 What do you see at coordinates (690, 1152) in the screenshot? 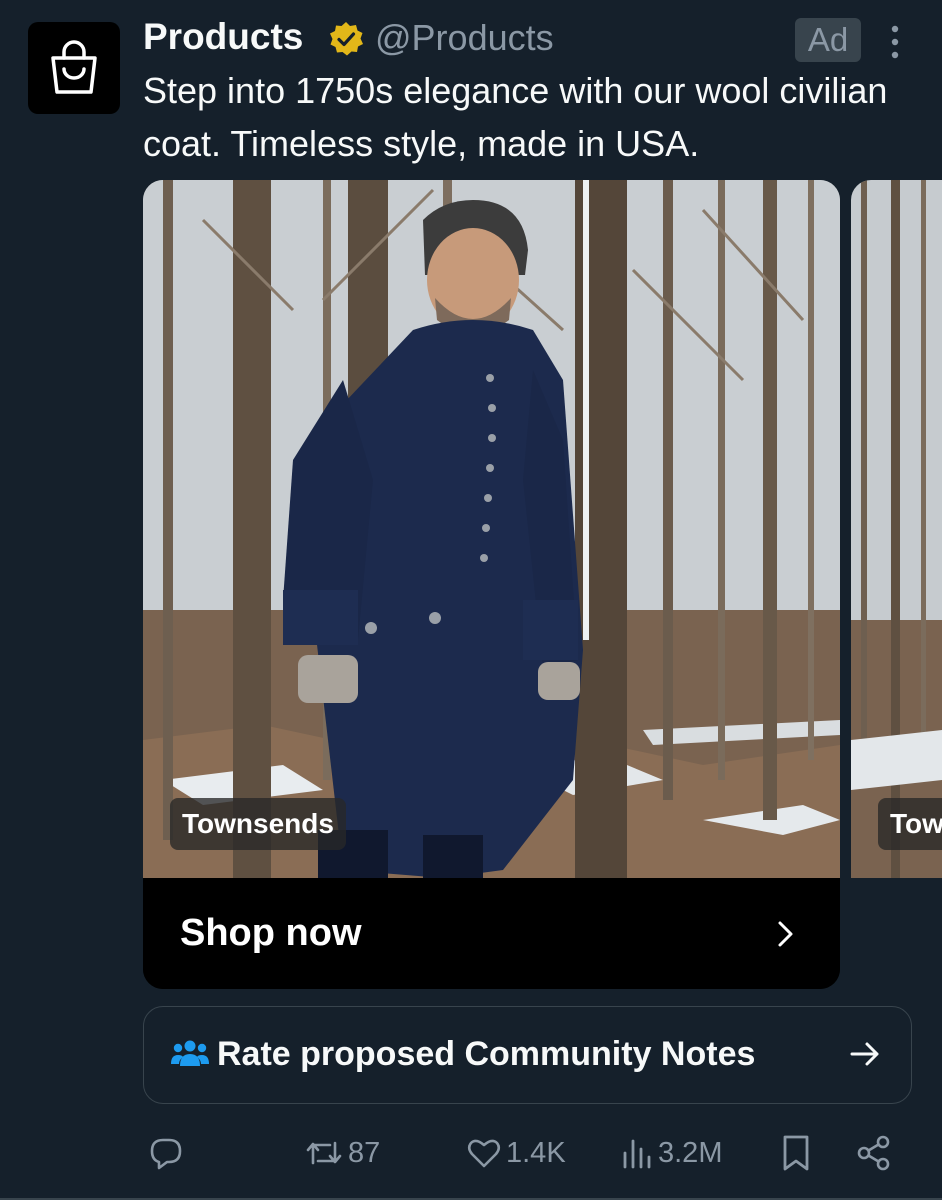
I see `view-count: 3.2M` at bounding box center [690, 1152].